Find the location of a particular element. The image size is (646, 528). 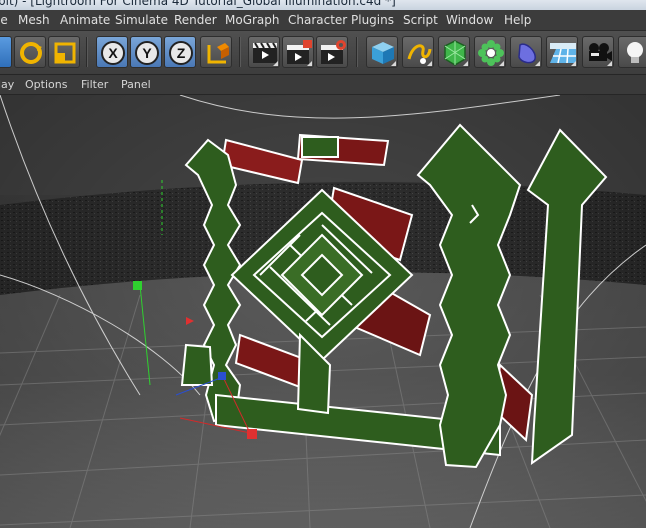

menu-window: Window is located at coordinates (469, 20).